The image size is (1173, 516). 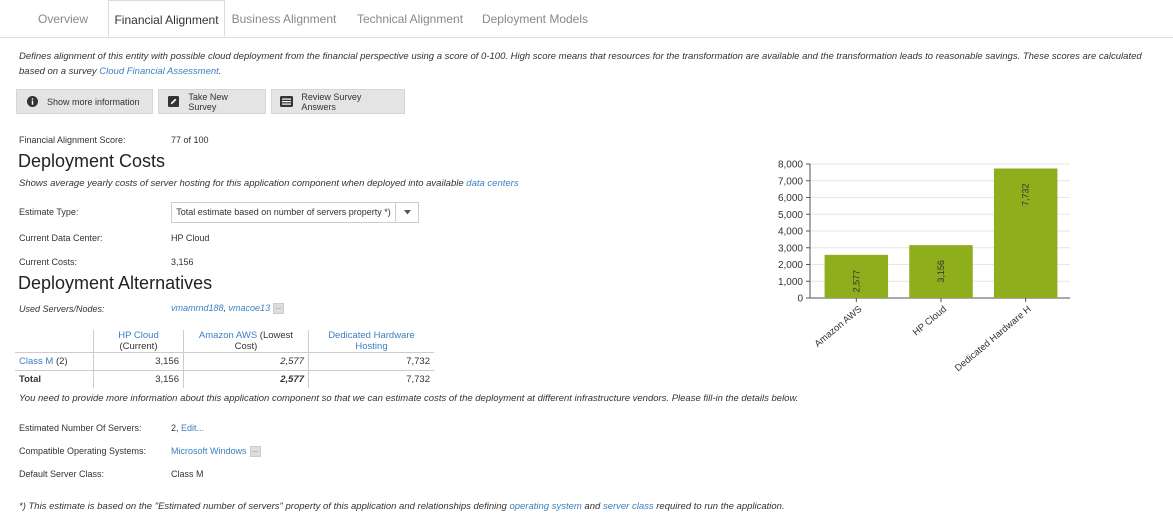 I want to click on take-new-survey-button: Take New Survey, so click(x=212, y=101).